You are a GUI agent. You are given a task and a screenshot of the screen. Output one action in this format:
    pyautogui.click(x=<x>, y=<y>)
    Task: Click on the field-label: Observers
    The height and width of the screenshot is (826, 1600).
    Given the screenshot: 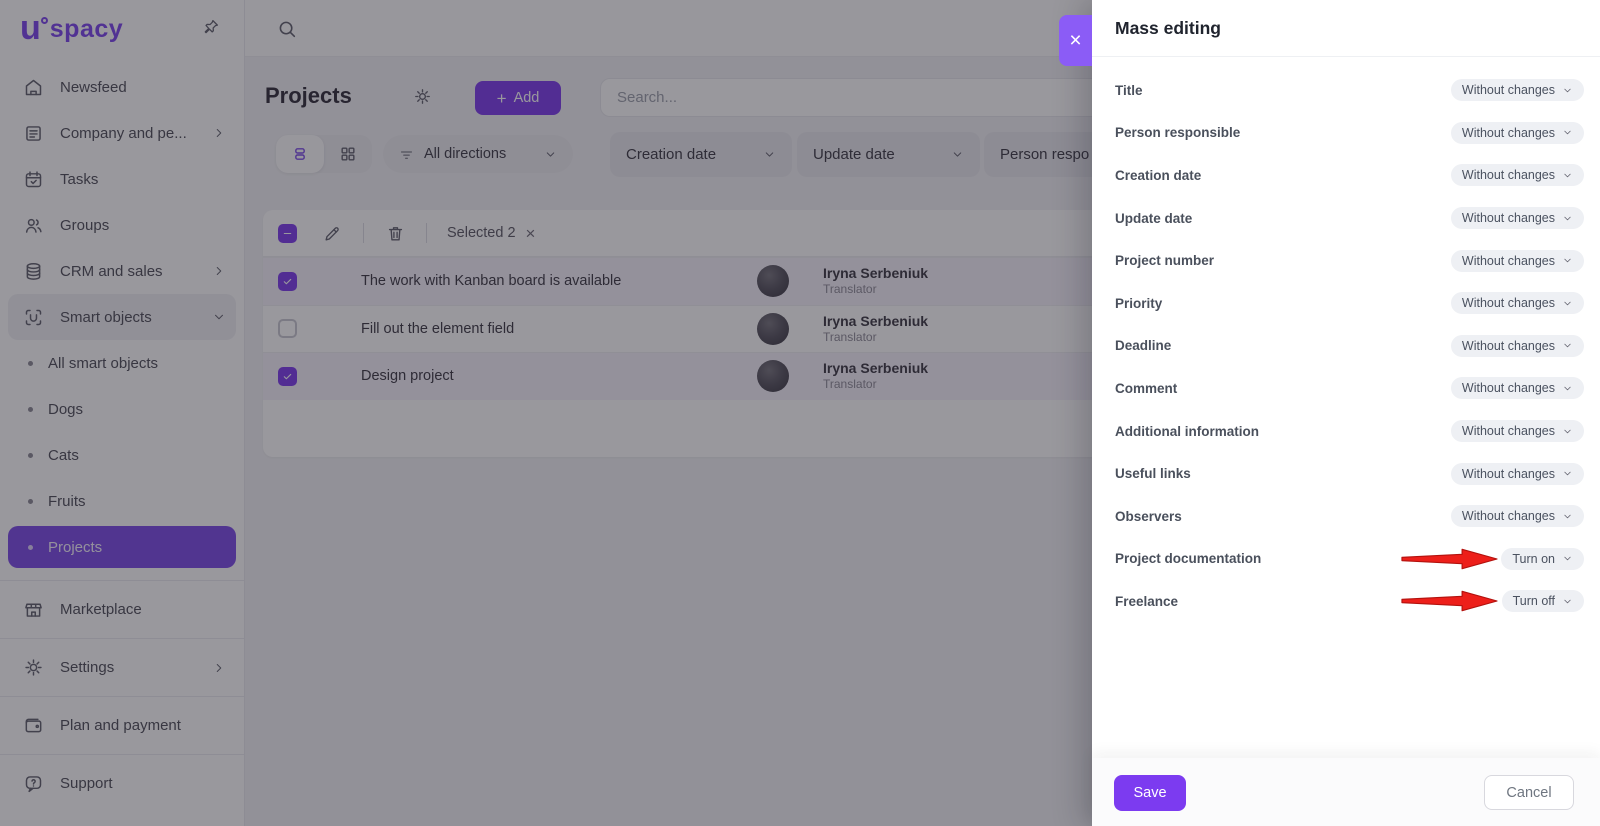 What is the action you would take?
    pyautogui.click(x=1148, y=516)
    